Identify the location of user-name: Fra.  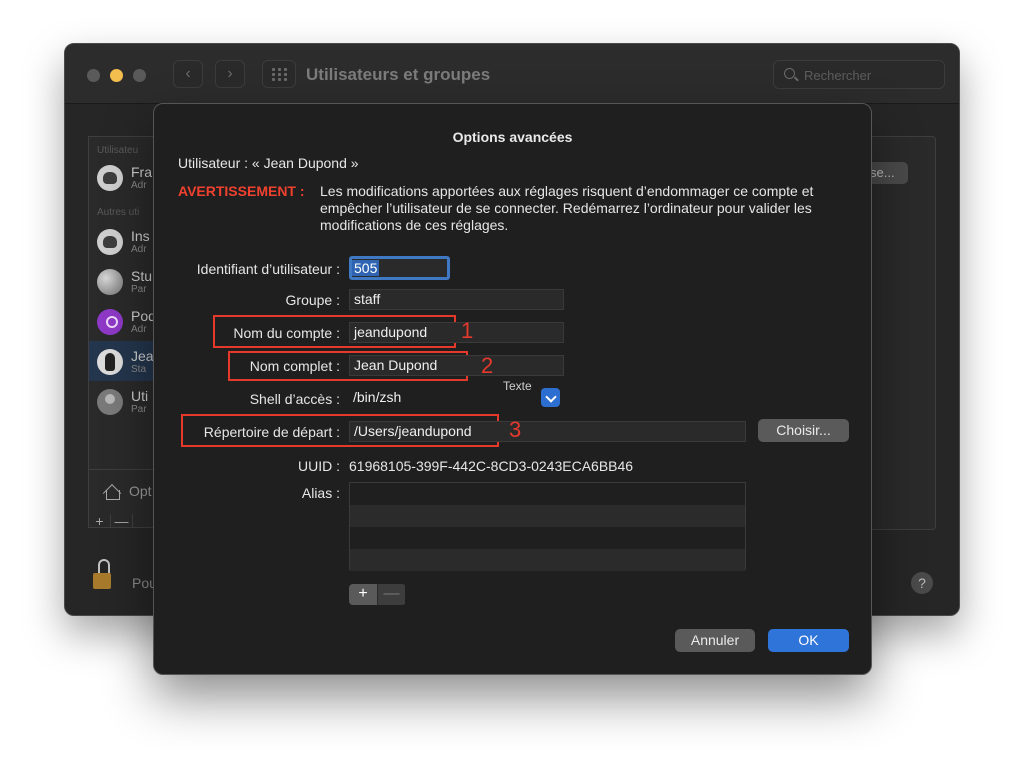
(141, 172).